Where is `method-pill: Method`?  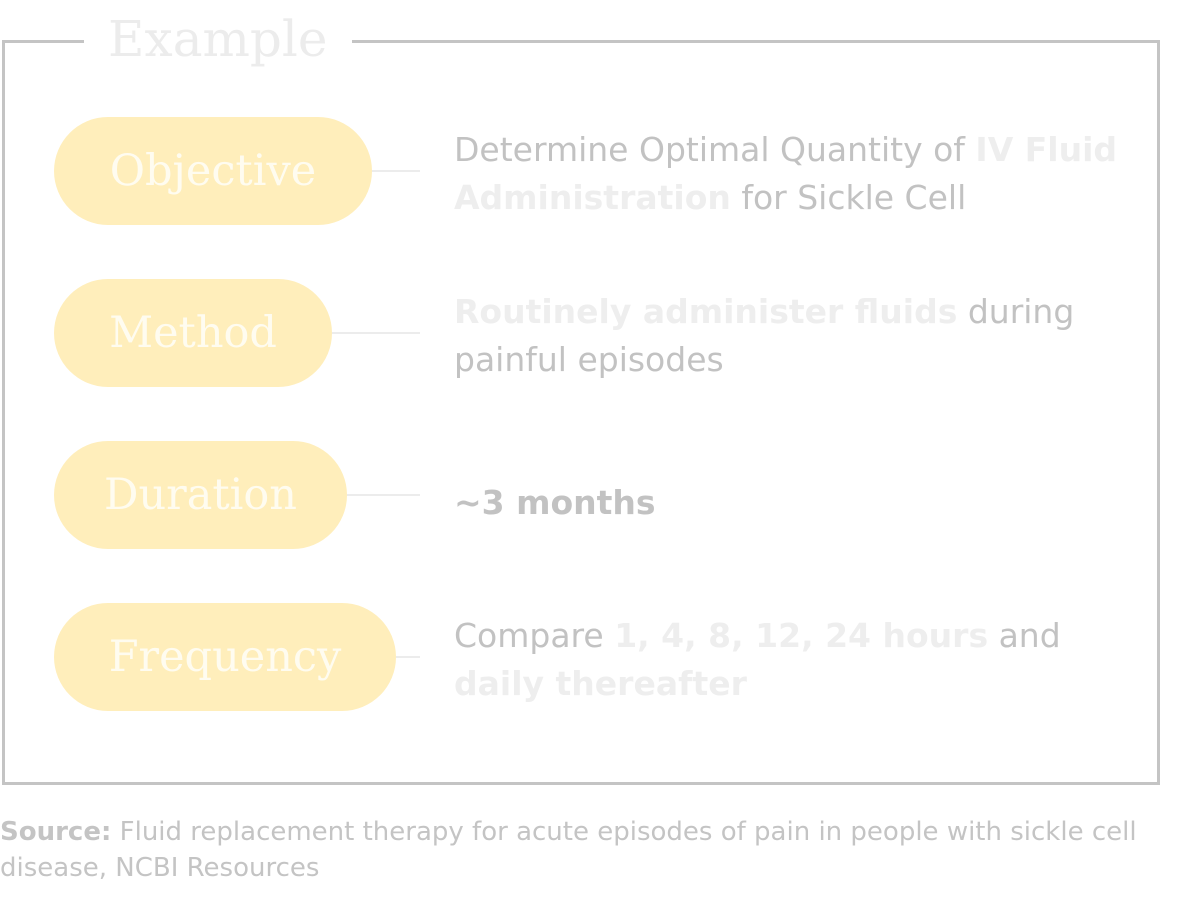
method-pill: Method is located at coordinates (193, 333).